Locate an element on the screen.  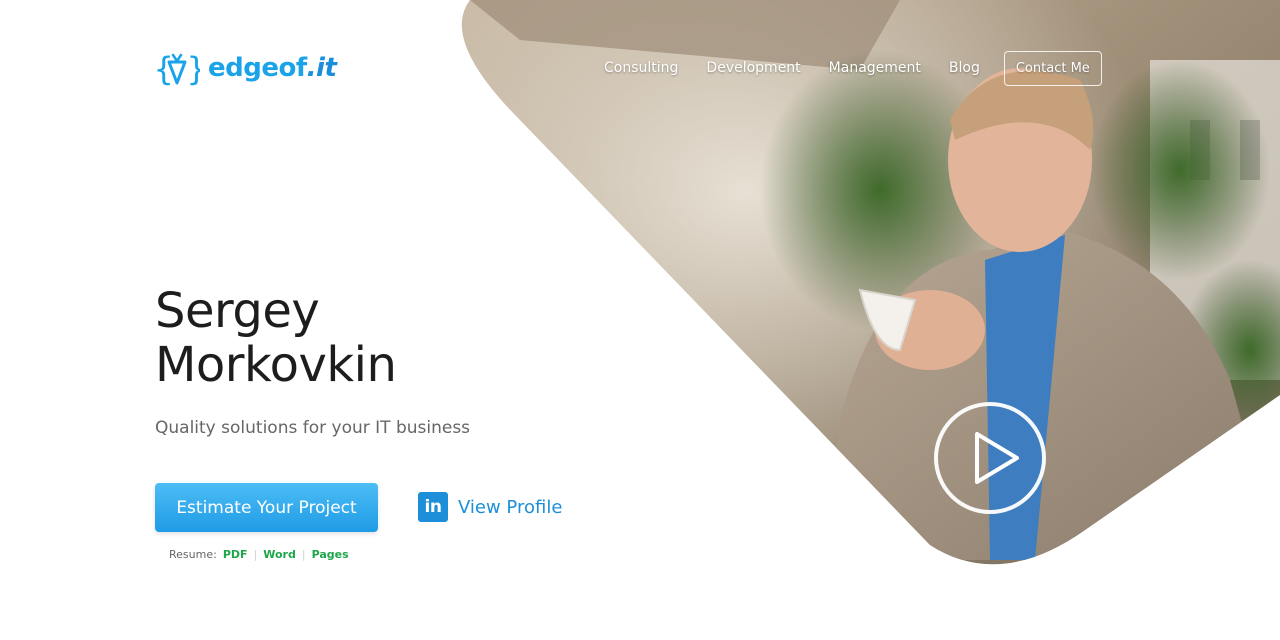
resume-links: Resume: PDF | Word | Pages is located at coordinates (259, 554).